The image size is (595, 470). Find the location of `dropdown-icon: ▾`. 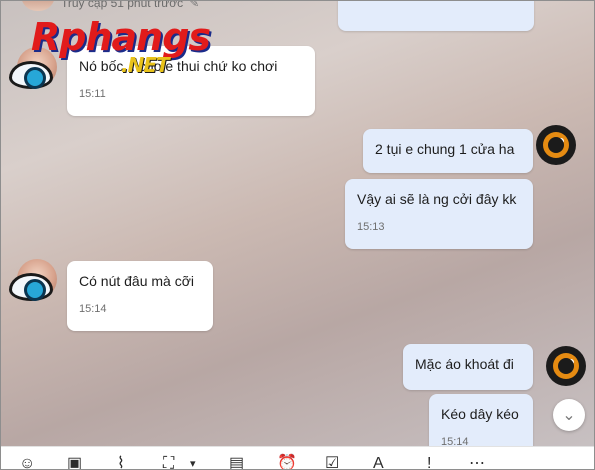

dropdown-icon: ▾ is located at coordinates (193, 462).